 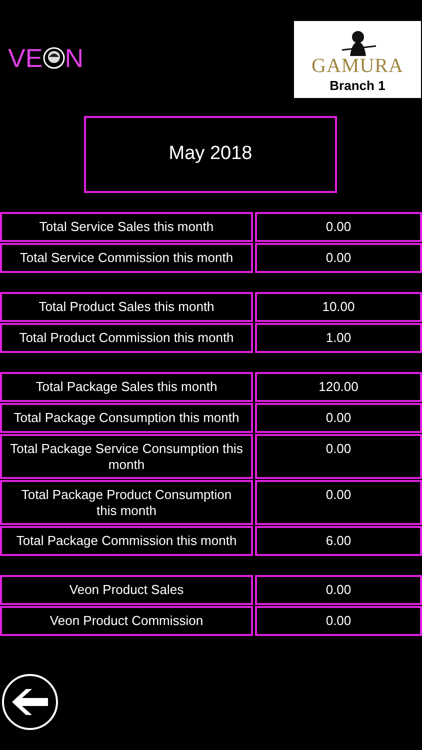 I want to click on left-arrow-icon, so click(x=30, y=702).